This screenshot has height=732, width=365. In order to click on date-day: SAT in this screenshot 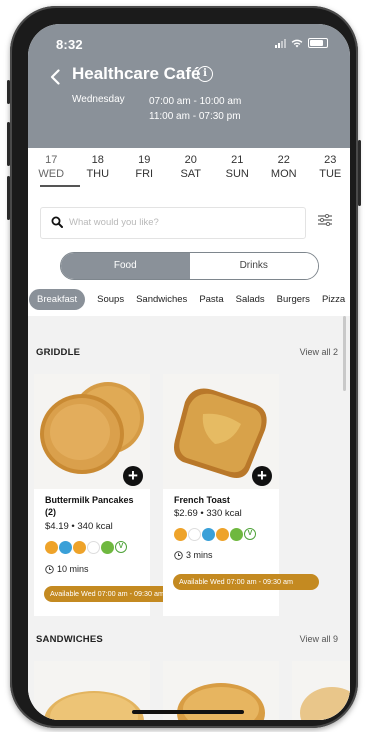, I will do `click(191, 174)`.